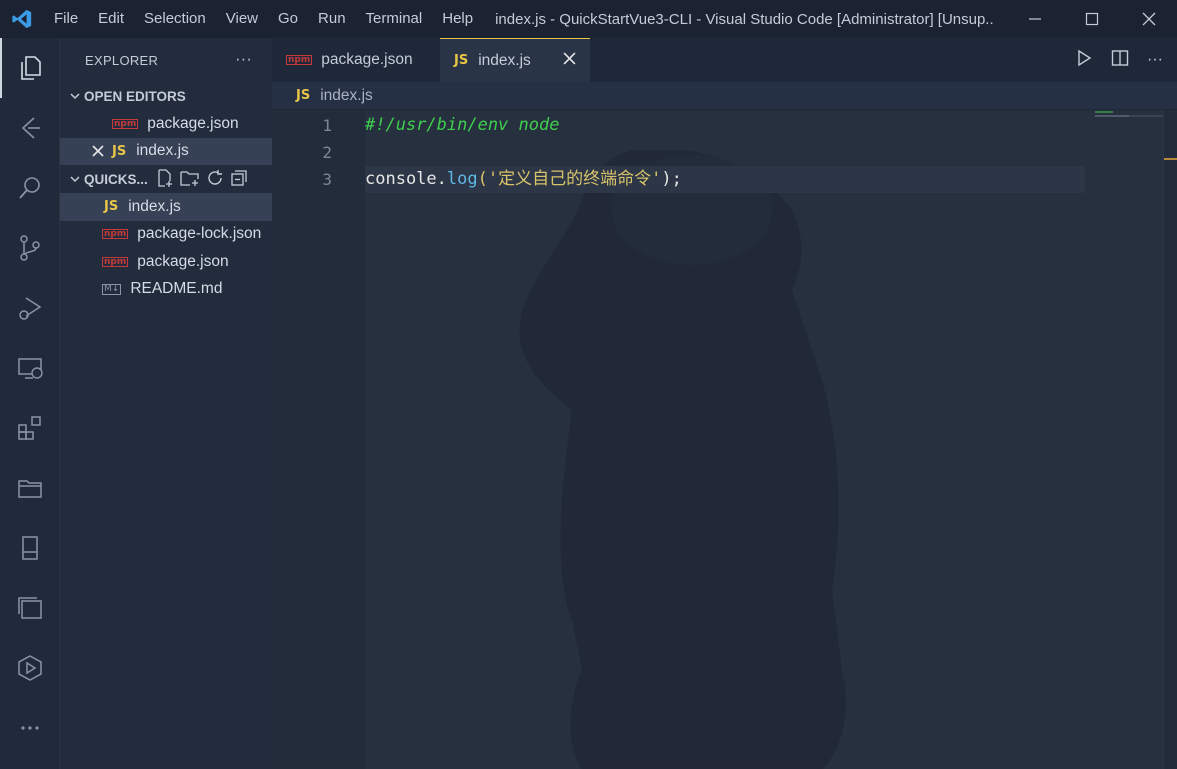 This screenshot has height=769, width=1177. What do you see at coordinates (199, 234) in the screenshot?
I see `file-label: package-lock.json` at bounding box center [199, 234].